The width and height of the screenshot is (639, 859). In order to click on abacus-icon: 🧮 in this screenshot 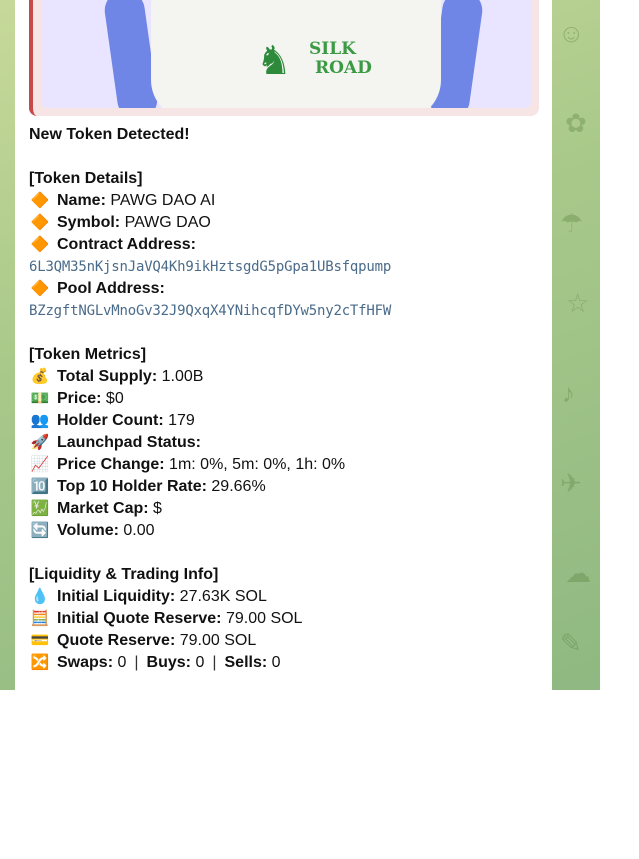, I will do `click(40, 618)`.